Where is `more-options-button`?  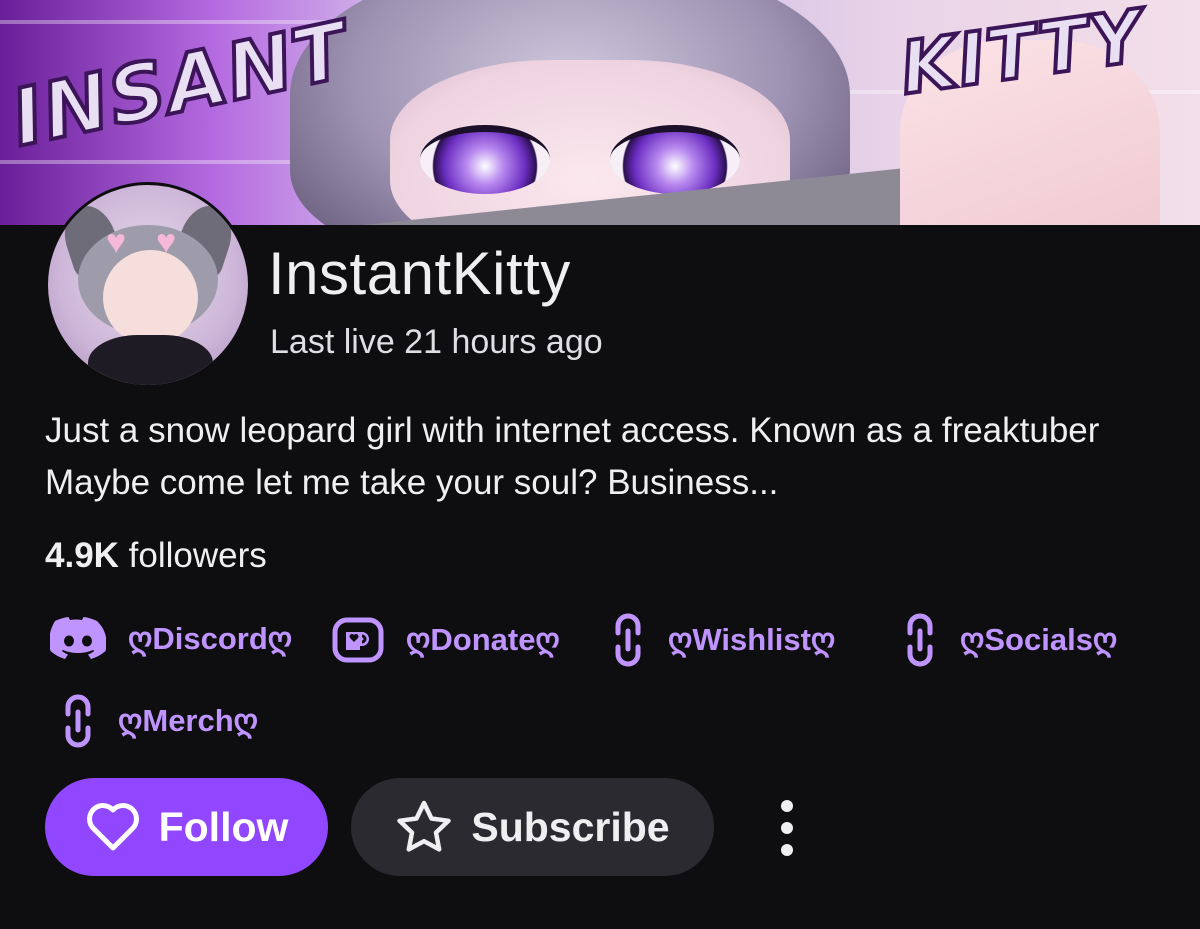
more-options-button is located at coordinates (787, 828).